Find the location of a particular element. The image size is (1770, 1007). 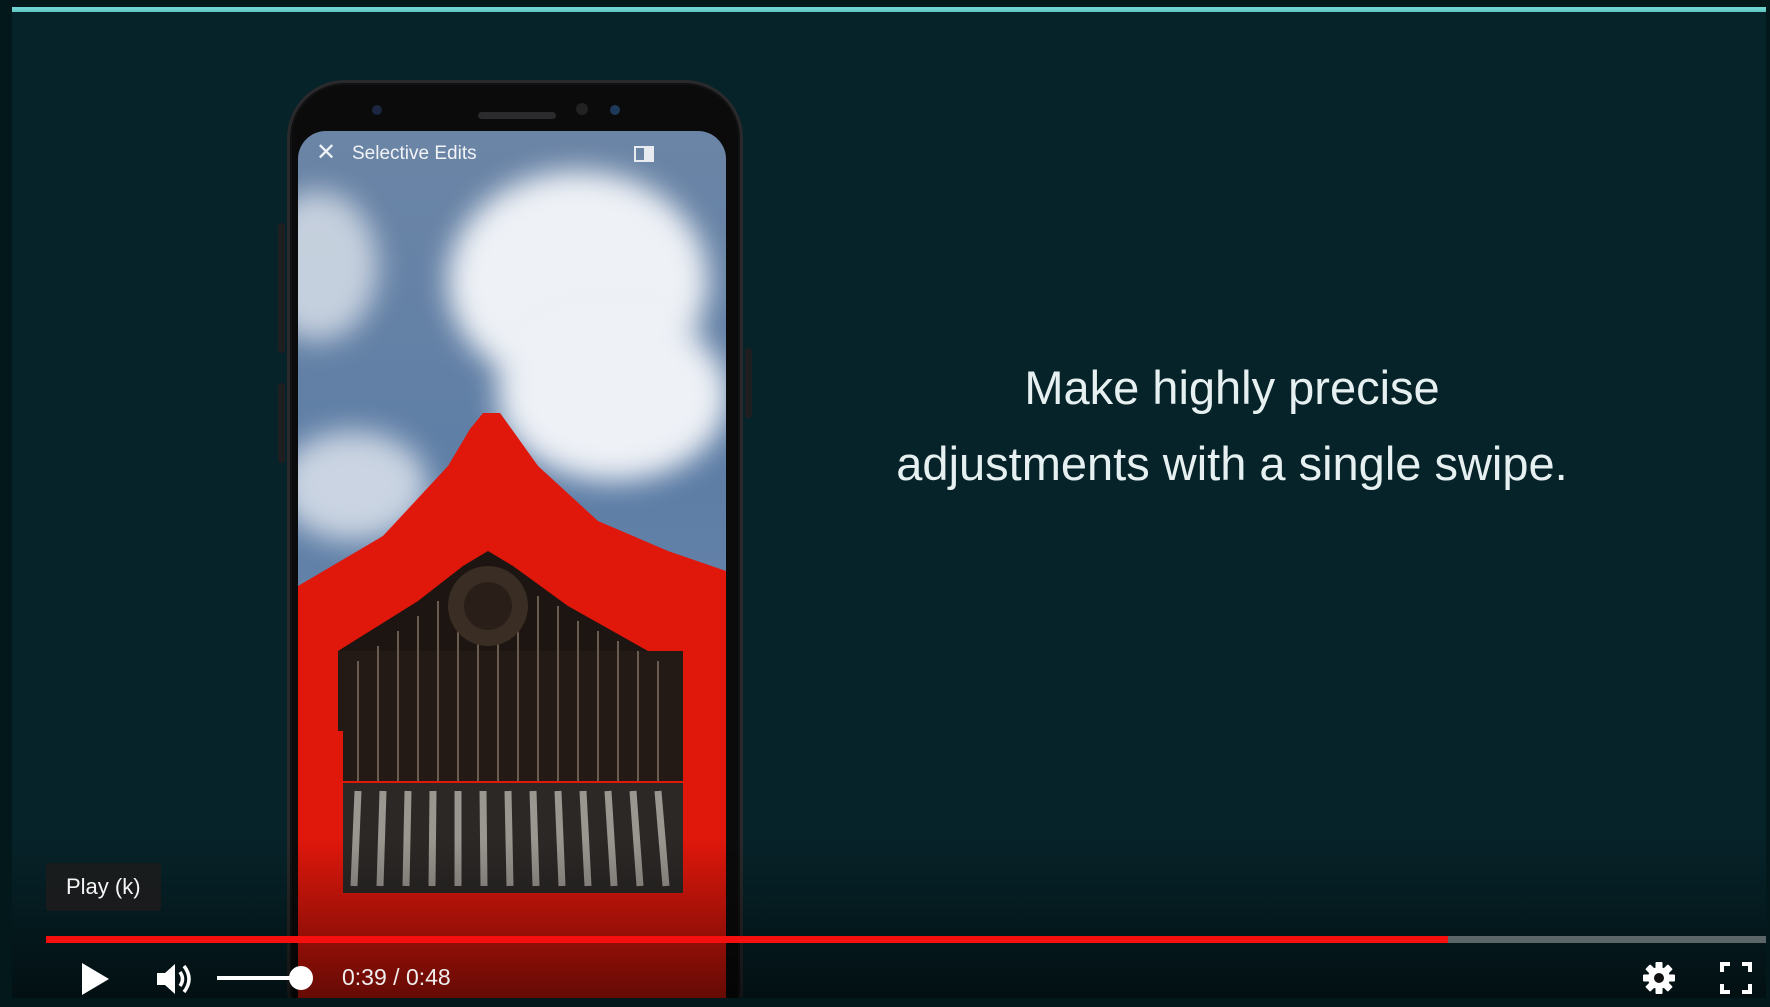

time-total: 0:48 is located at coordinates (428, 977).